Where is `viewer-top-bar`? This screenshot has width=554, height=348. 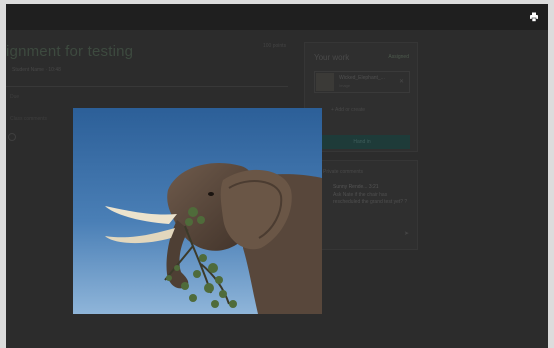 viewer-top-bar is located at coordinates (277, 17).